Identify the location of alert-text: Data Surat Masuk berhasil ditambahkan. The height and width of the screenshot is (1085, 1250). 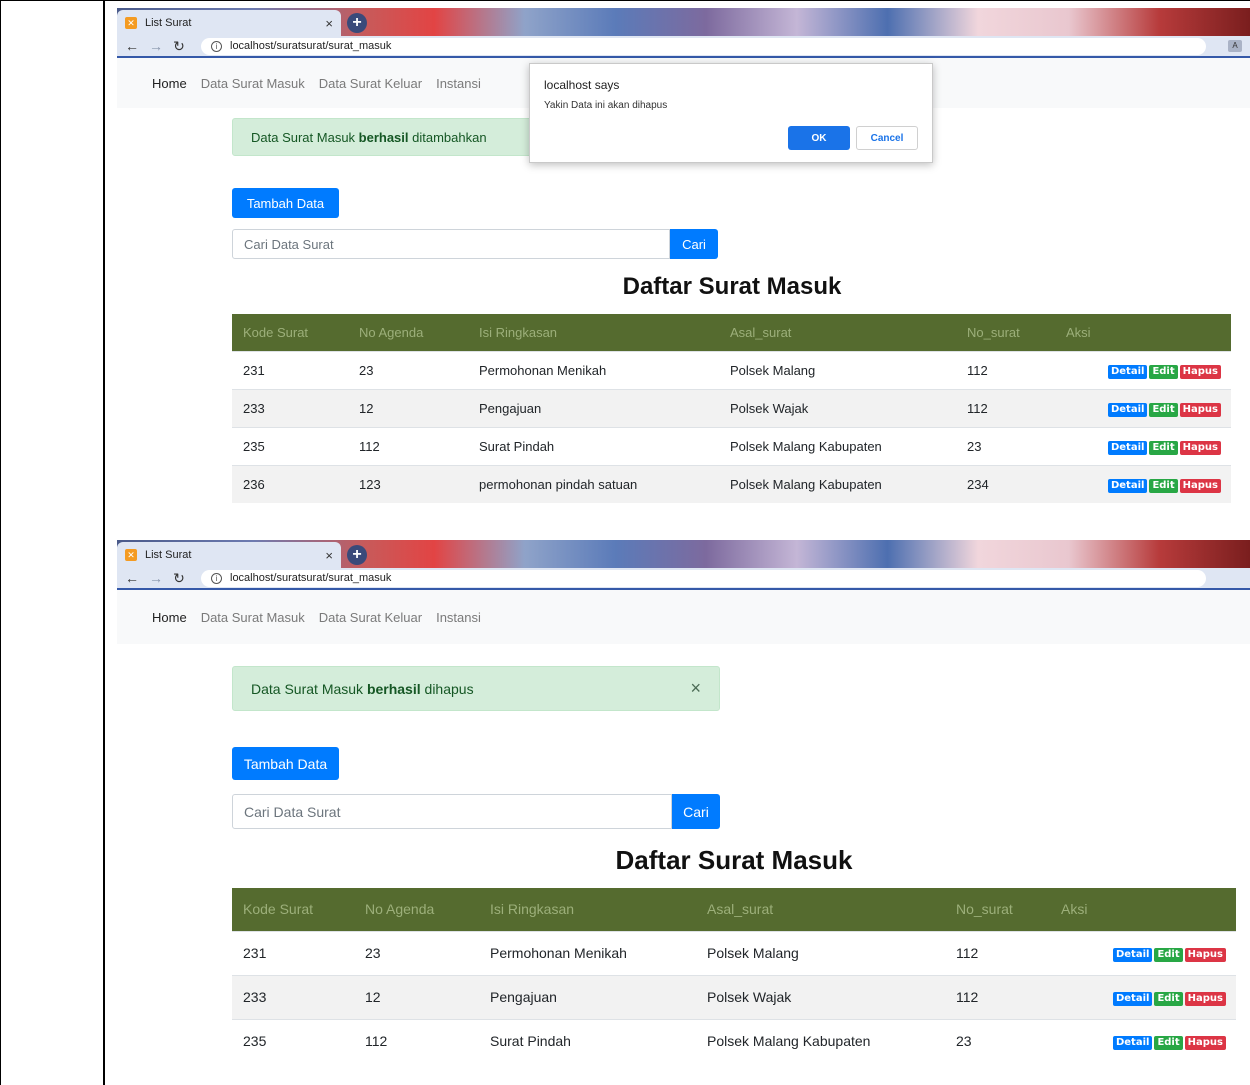
(369, 137).